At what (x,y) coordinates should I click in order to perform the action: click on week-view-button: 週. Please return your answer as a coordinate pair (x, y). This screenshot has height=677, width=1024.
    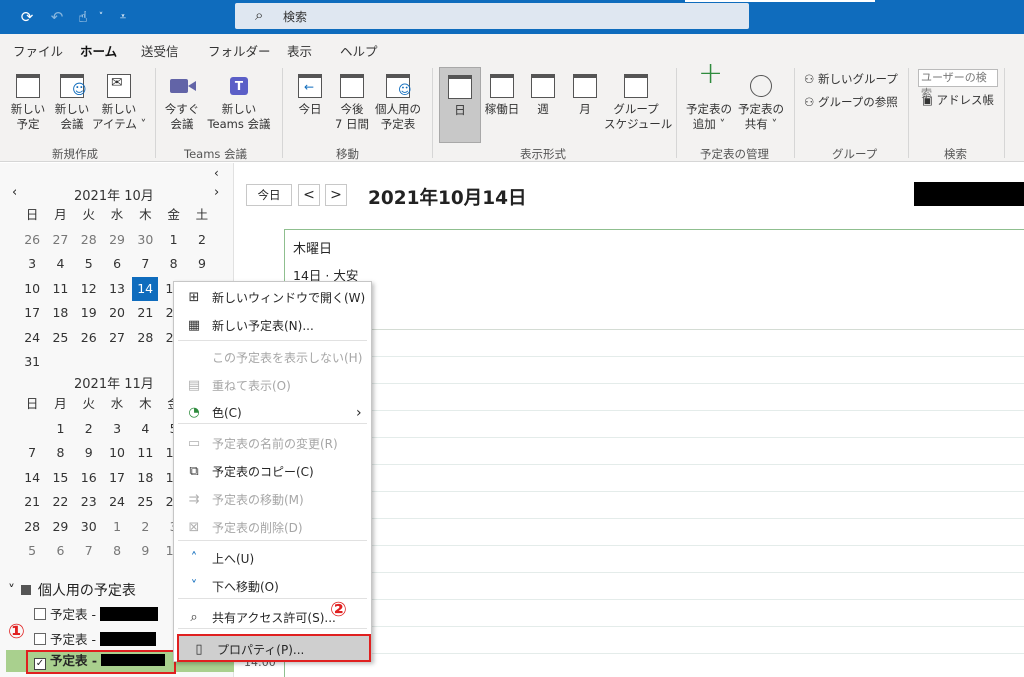
    Looking at the image, I should click on (543, 93).